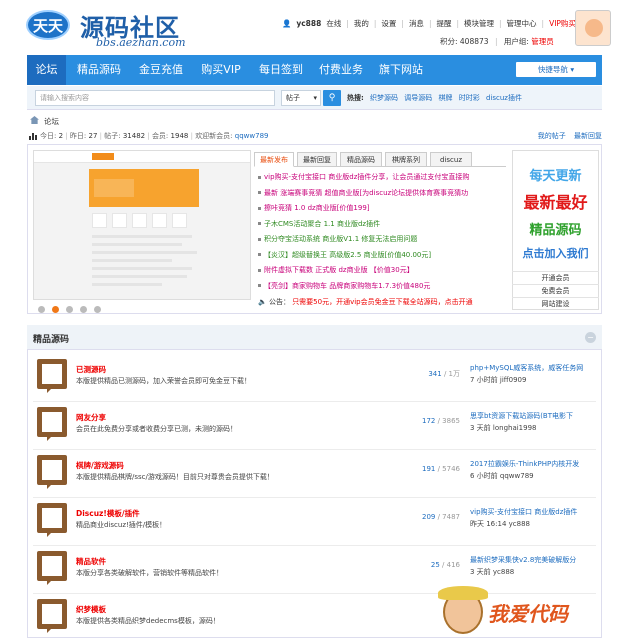 The height and width of the screenshot is (638, 625). I want to click on my-link: 我的, so click(361, 23).